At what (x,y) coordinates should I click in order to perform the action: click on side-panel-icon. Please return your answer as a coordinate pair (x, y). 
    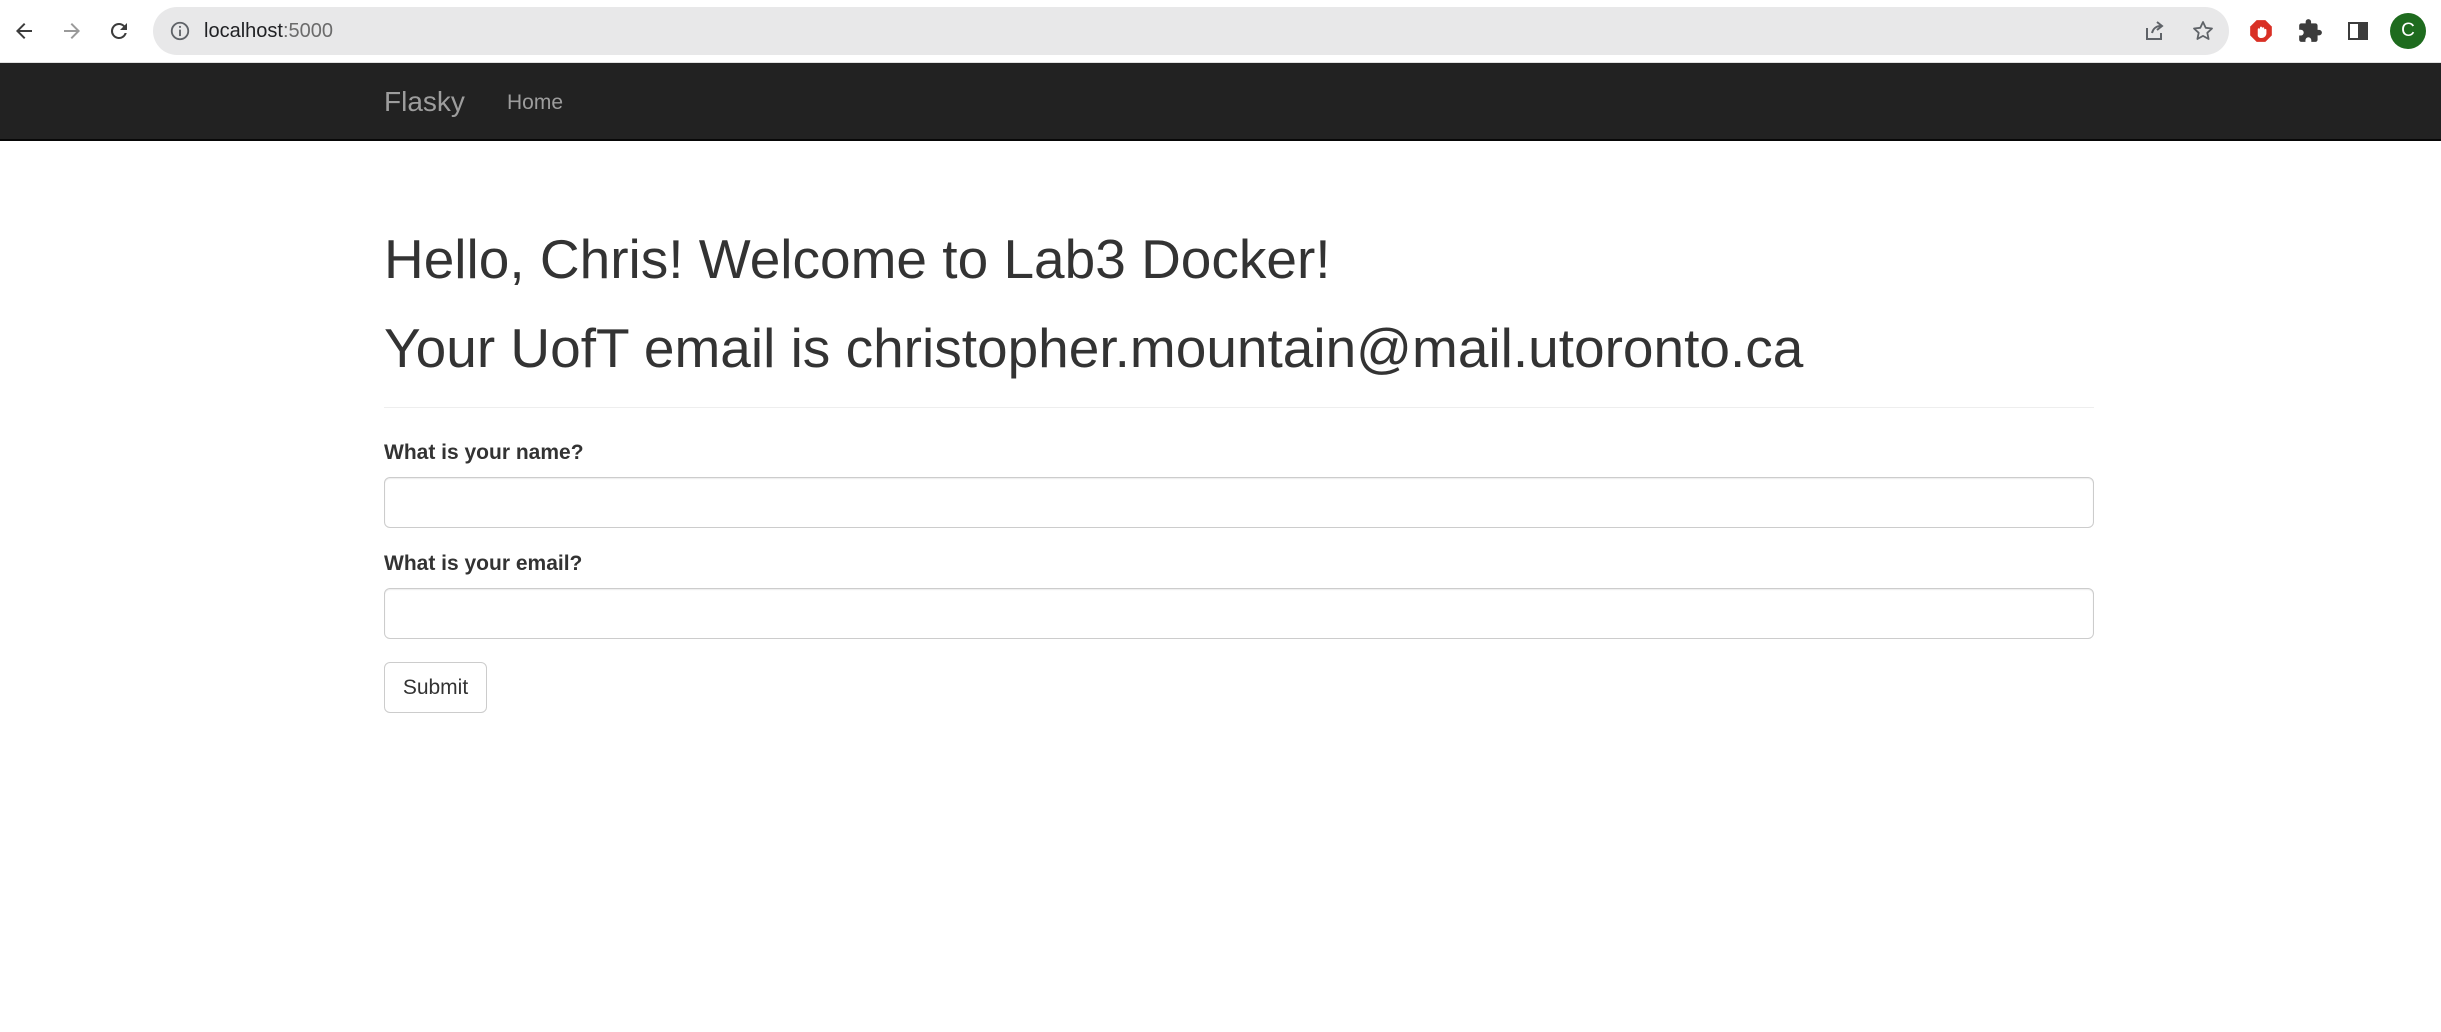
    Looking at the image, I should click on (2358, 31).